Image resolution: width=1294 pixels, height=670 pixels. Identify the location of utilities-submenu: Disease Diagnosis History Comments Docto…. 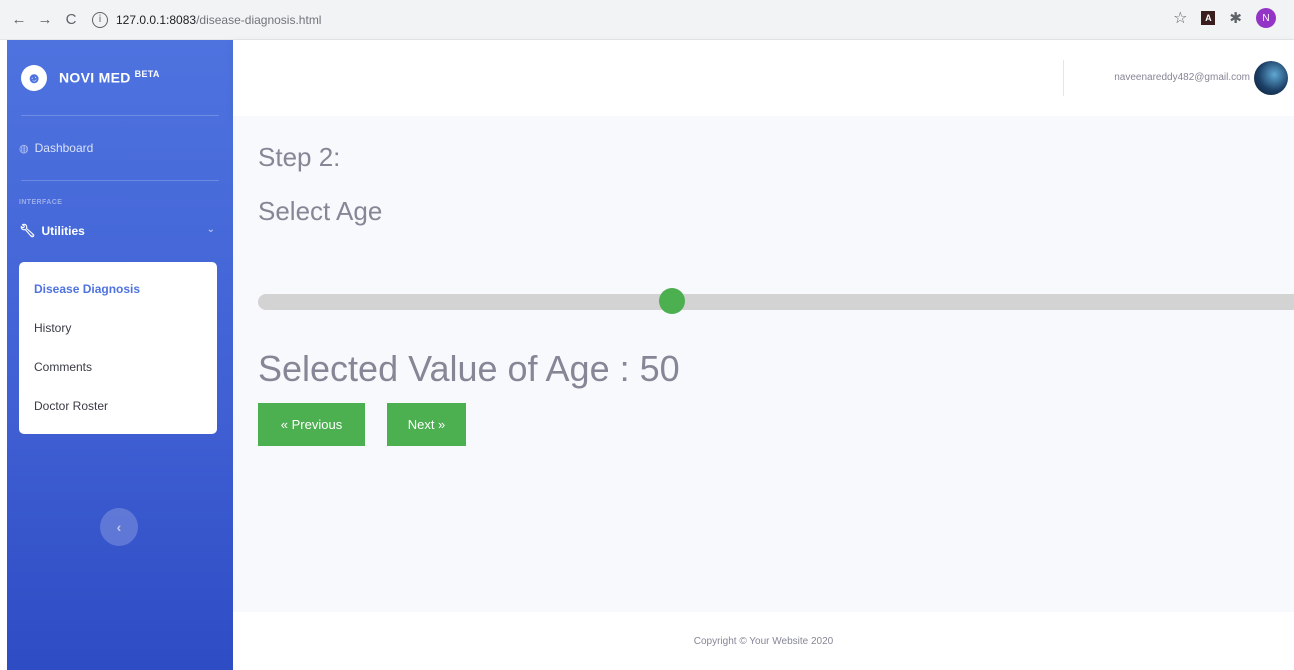
(118, 348).